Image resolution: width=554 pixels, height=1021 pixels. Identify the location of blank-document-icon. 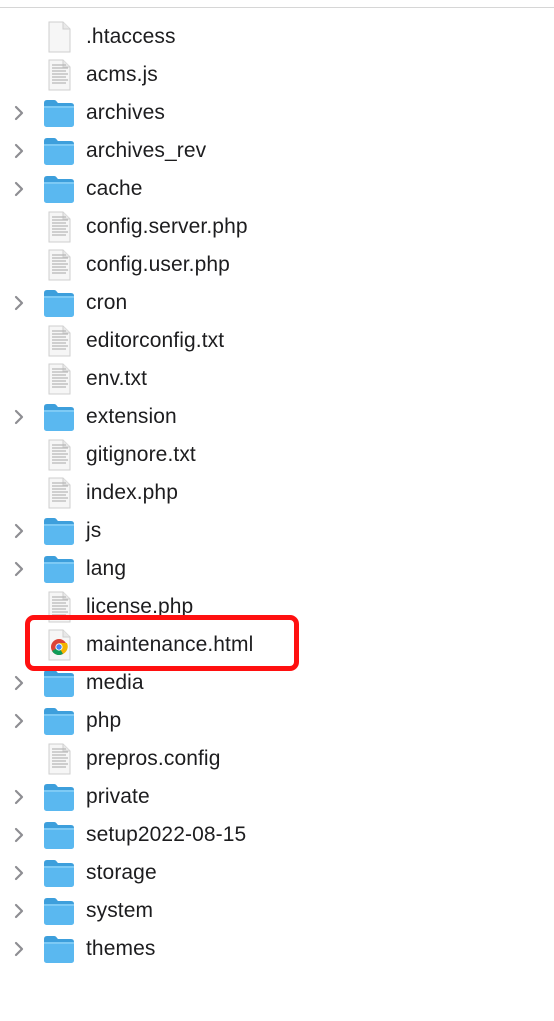
(59, 37).